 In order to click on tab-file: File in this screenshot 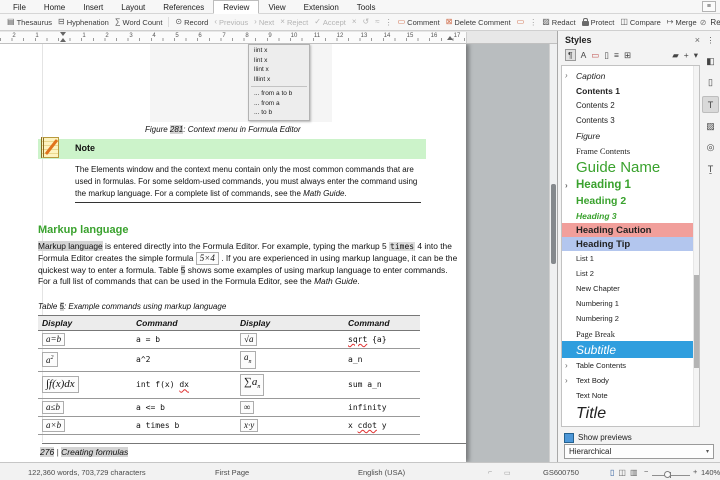, I will do `click(19, 6)`.